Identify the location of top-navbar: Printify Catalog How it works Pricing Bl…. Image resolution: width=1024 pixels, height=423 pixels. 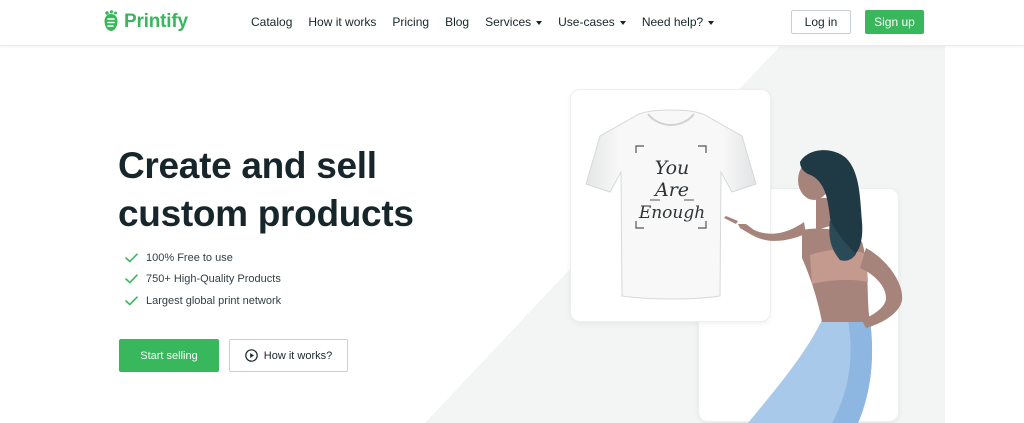
(512, 23).